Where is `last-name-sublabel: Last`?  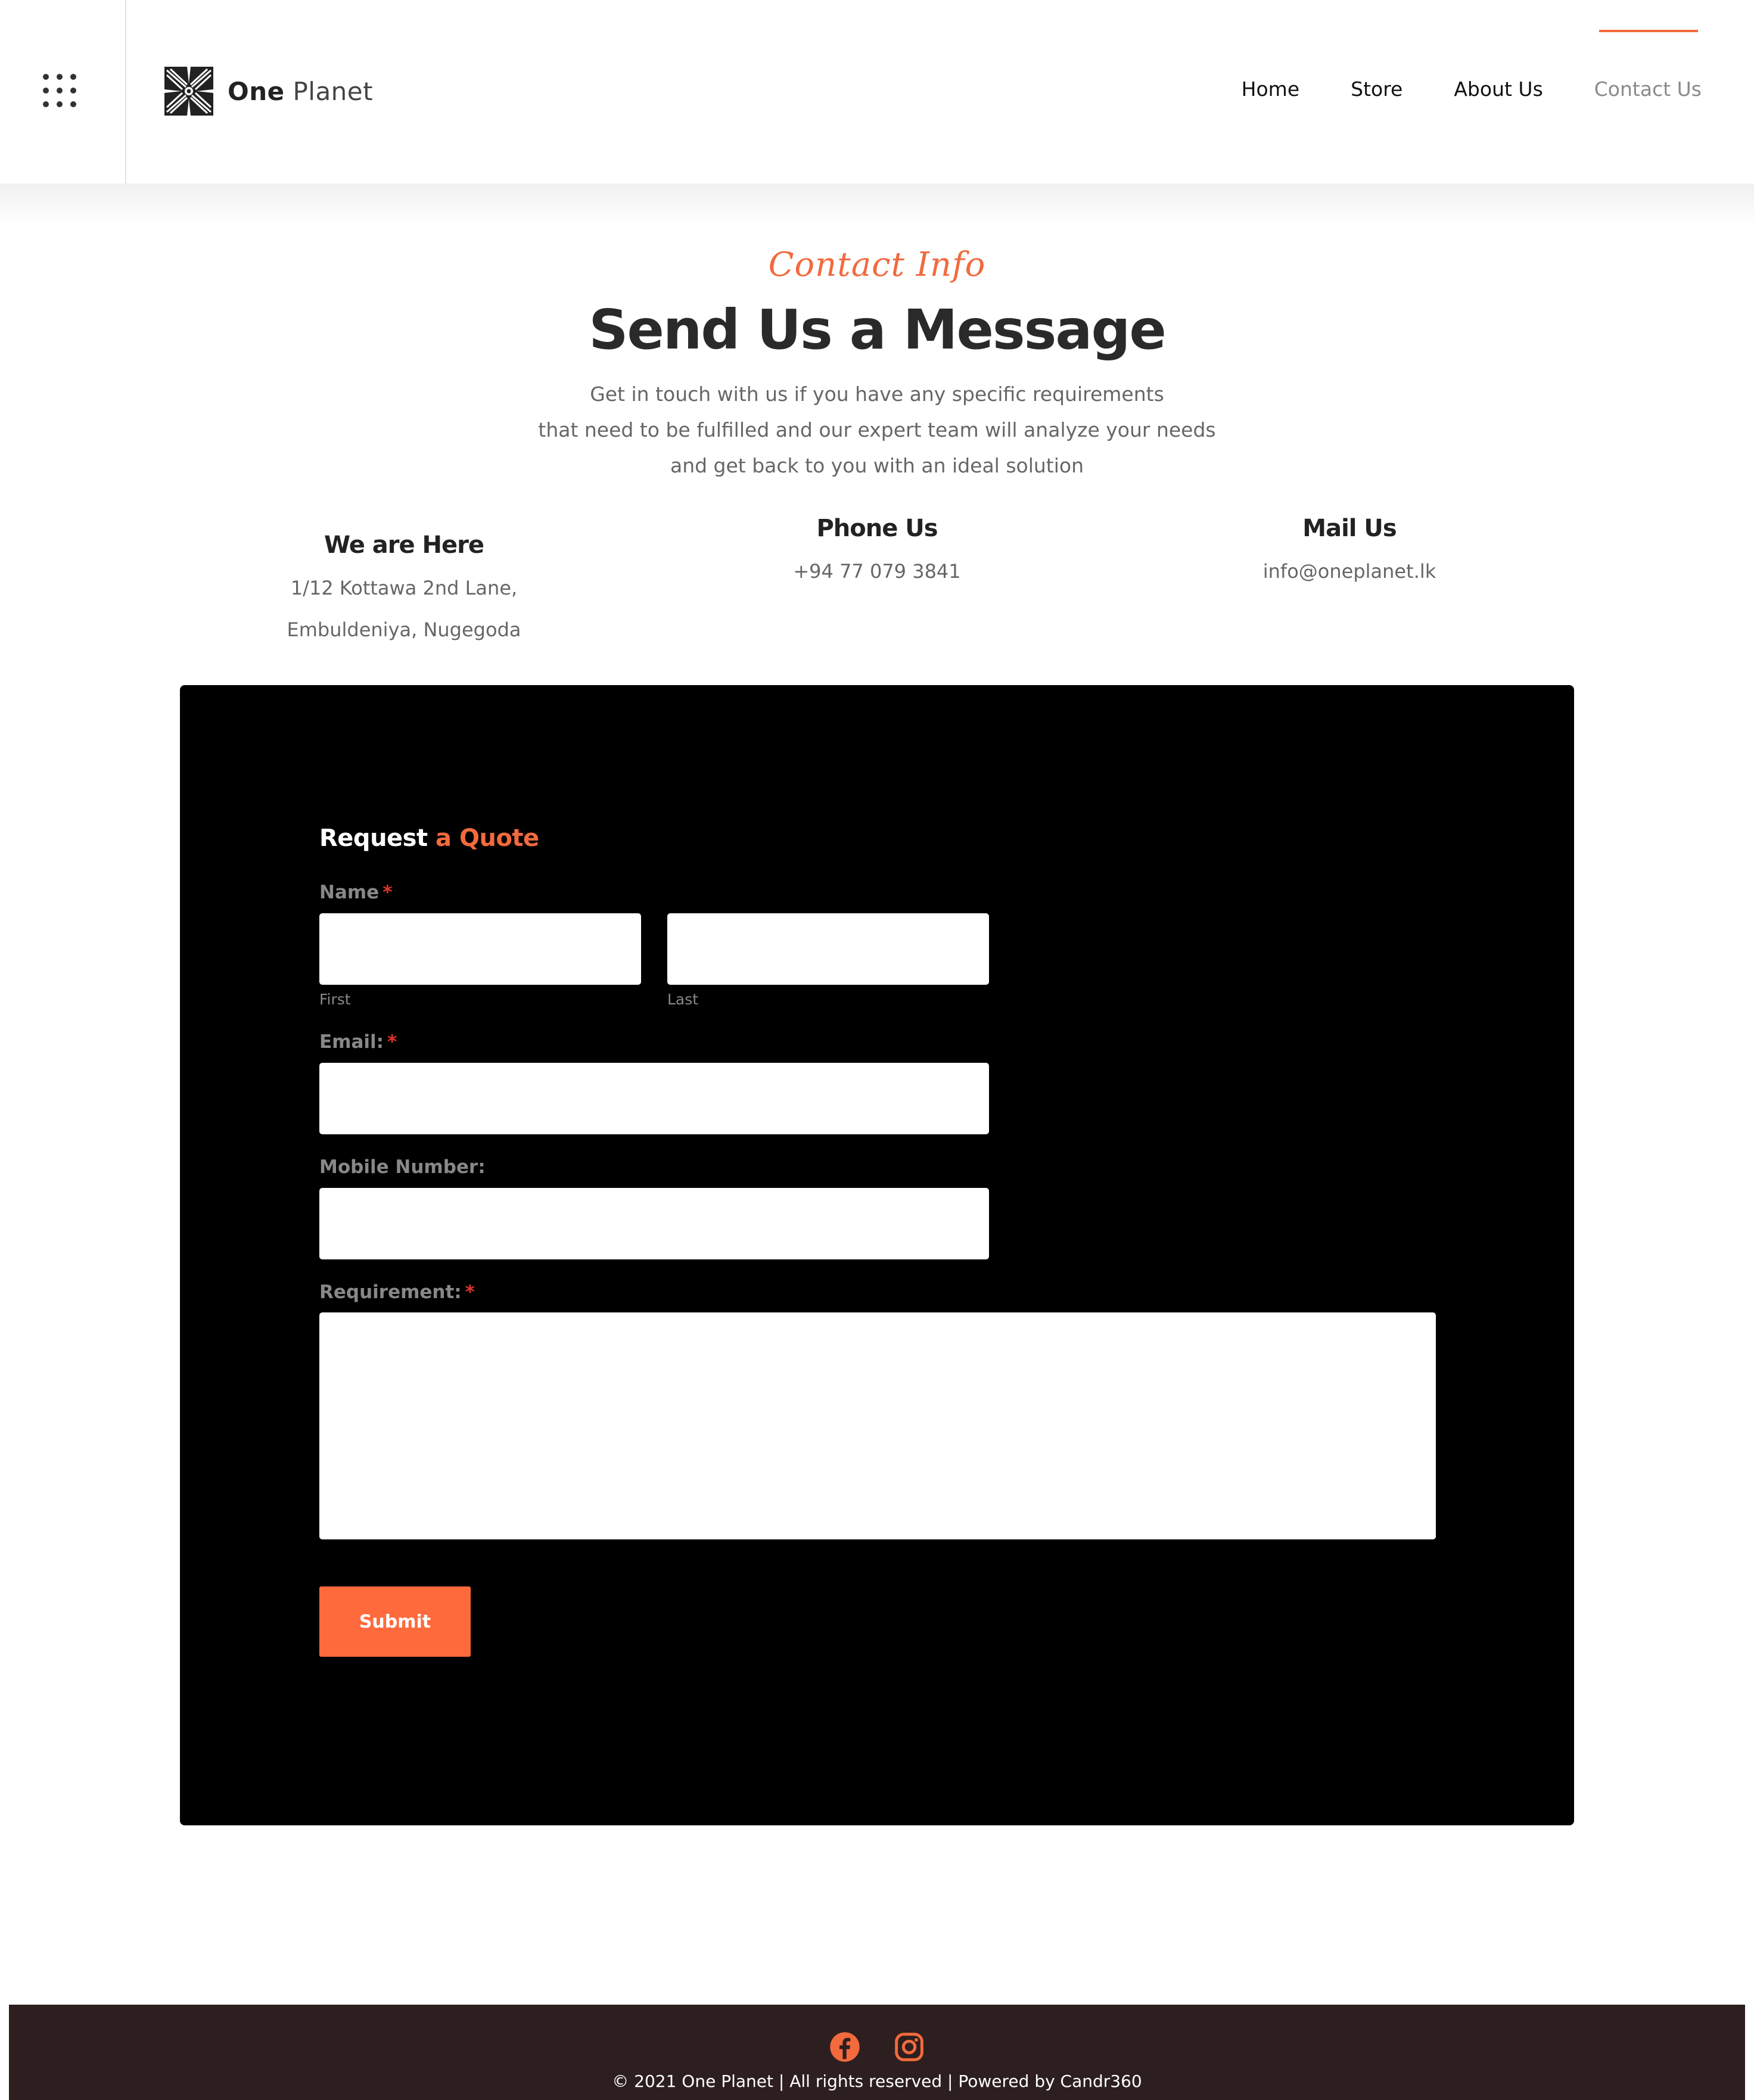 last-name-sublabel: Last is located at coordinates (683, 999).